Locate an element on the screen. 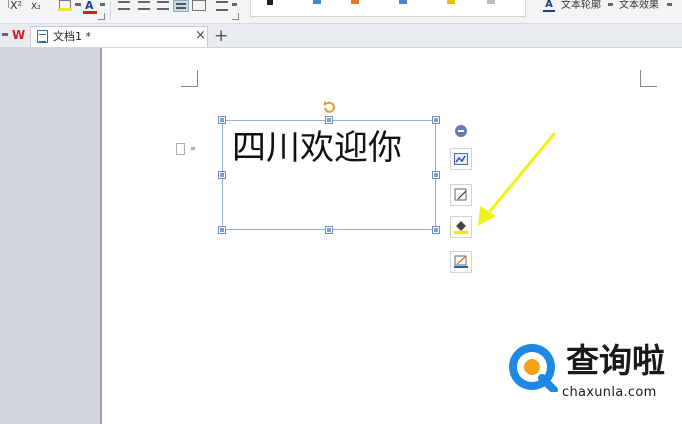 This screenshot has width=682, height=424. close-tab-button: × is located at coordinates (200, 36).